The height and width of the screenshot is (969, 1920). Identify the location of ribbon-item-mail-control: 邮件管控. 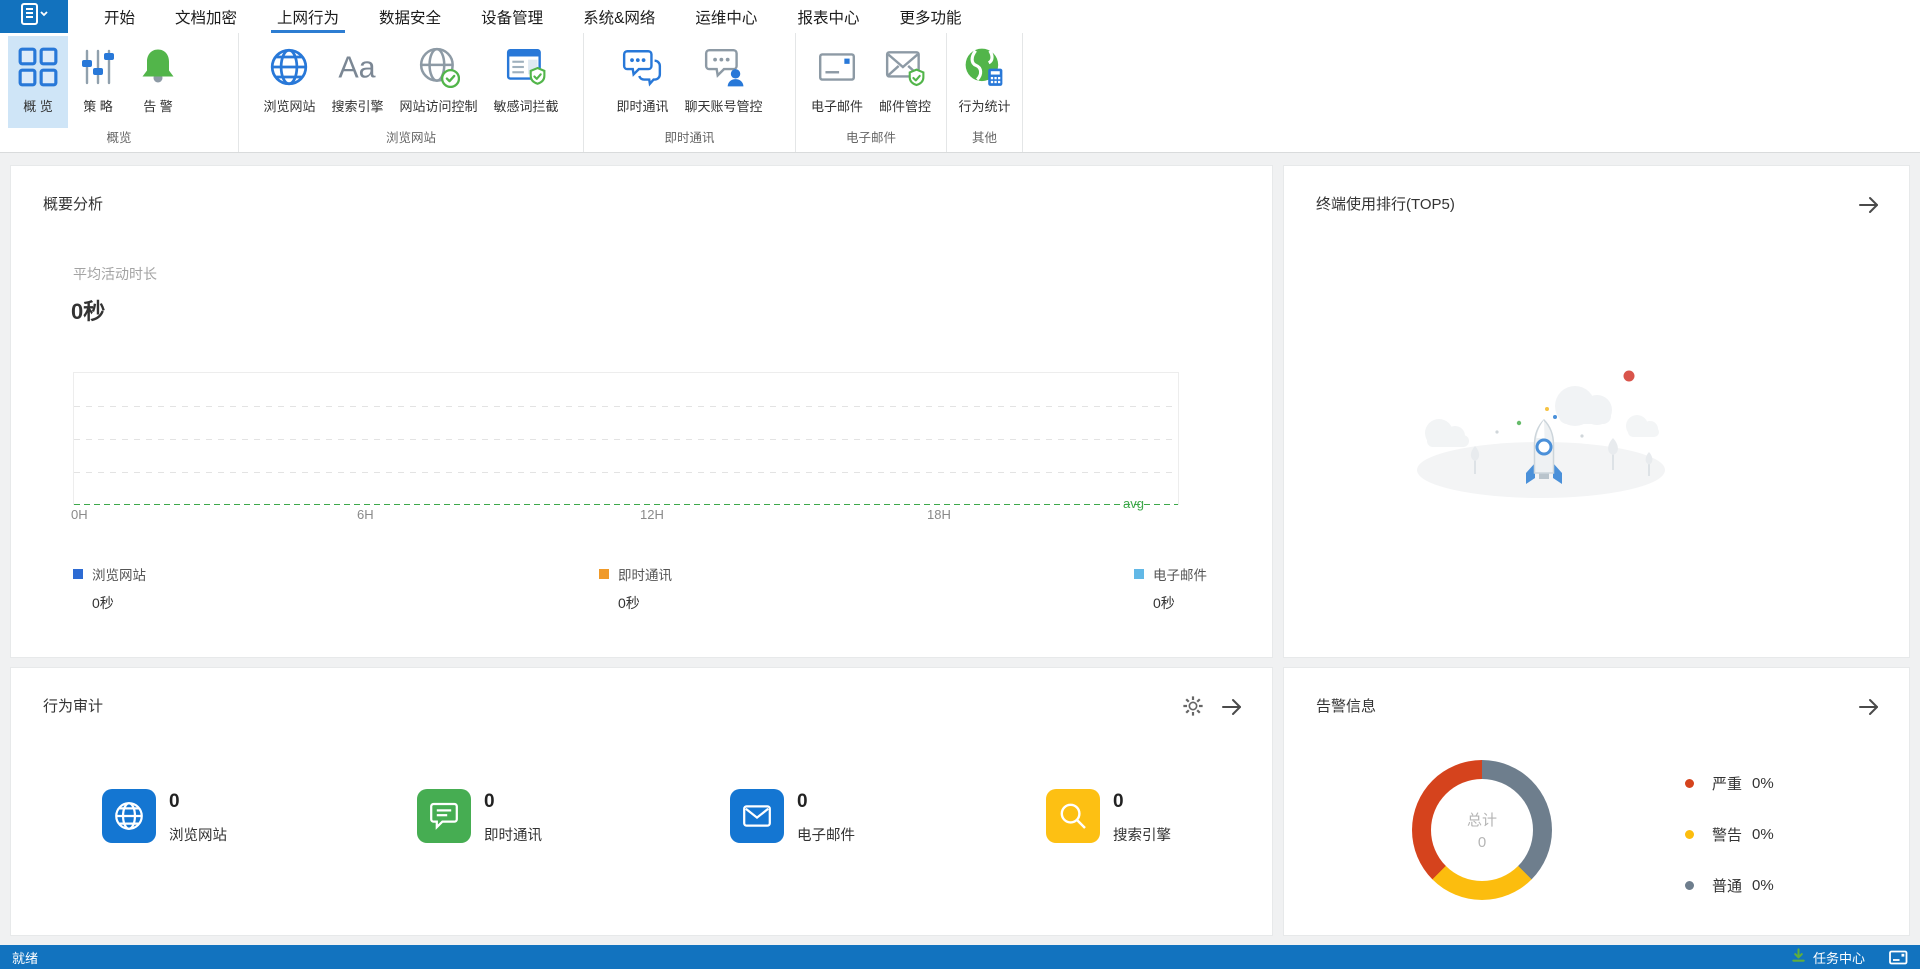
(905, 82).